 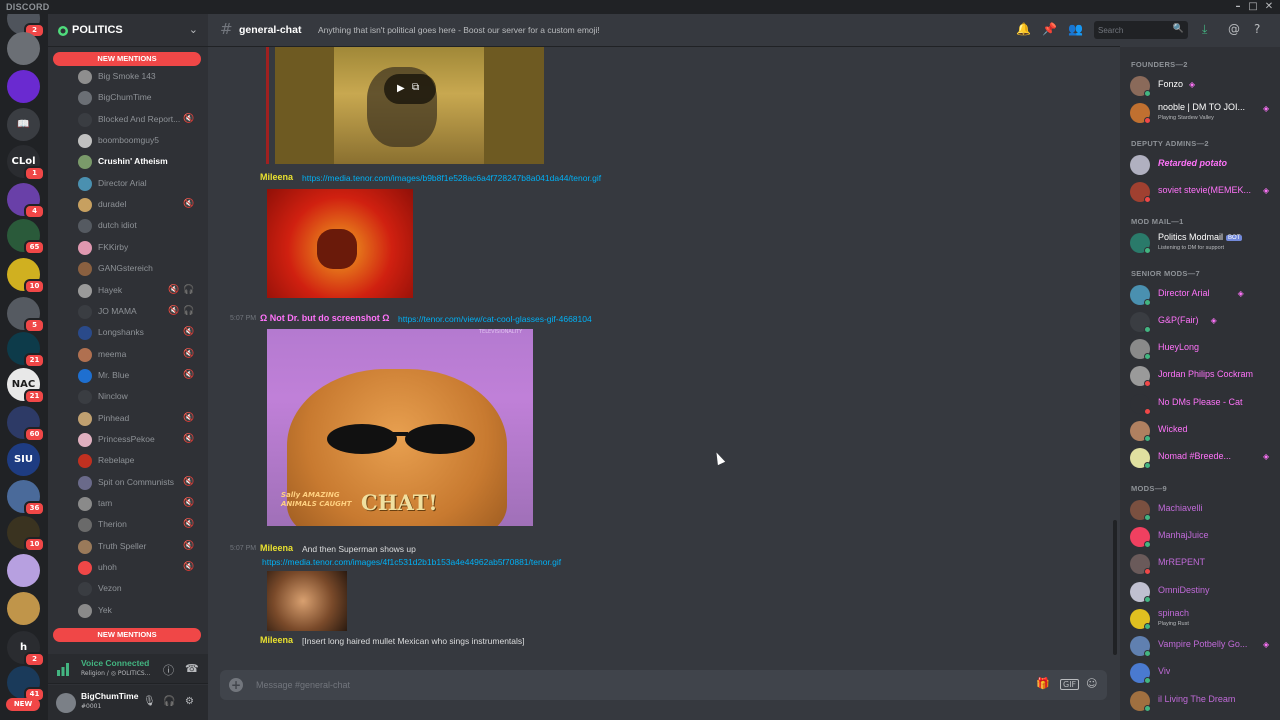 I want to click on members-icon: 👥, so click(x=1075, y=29).